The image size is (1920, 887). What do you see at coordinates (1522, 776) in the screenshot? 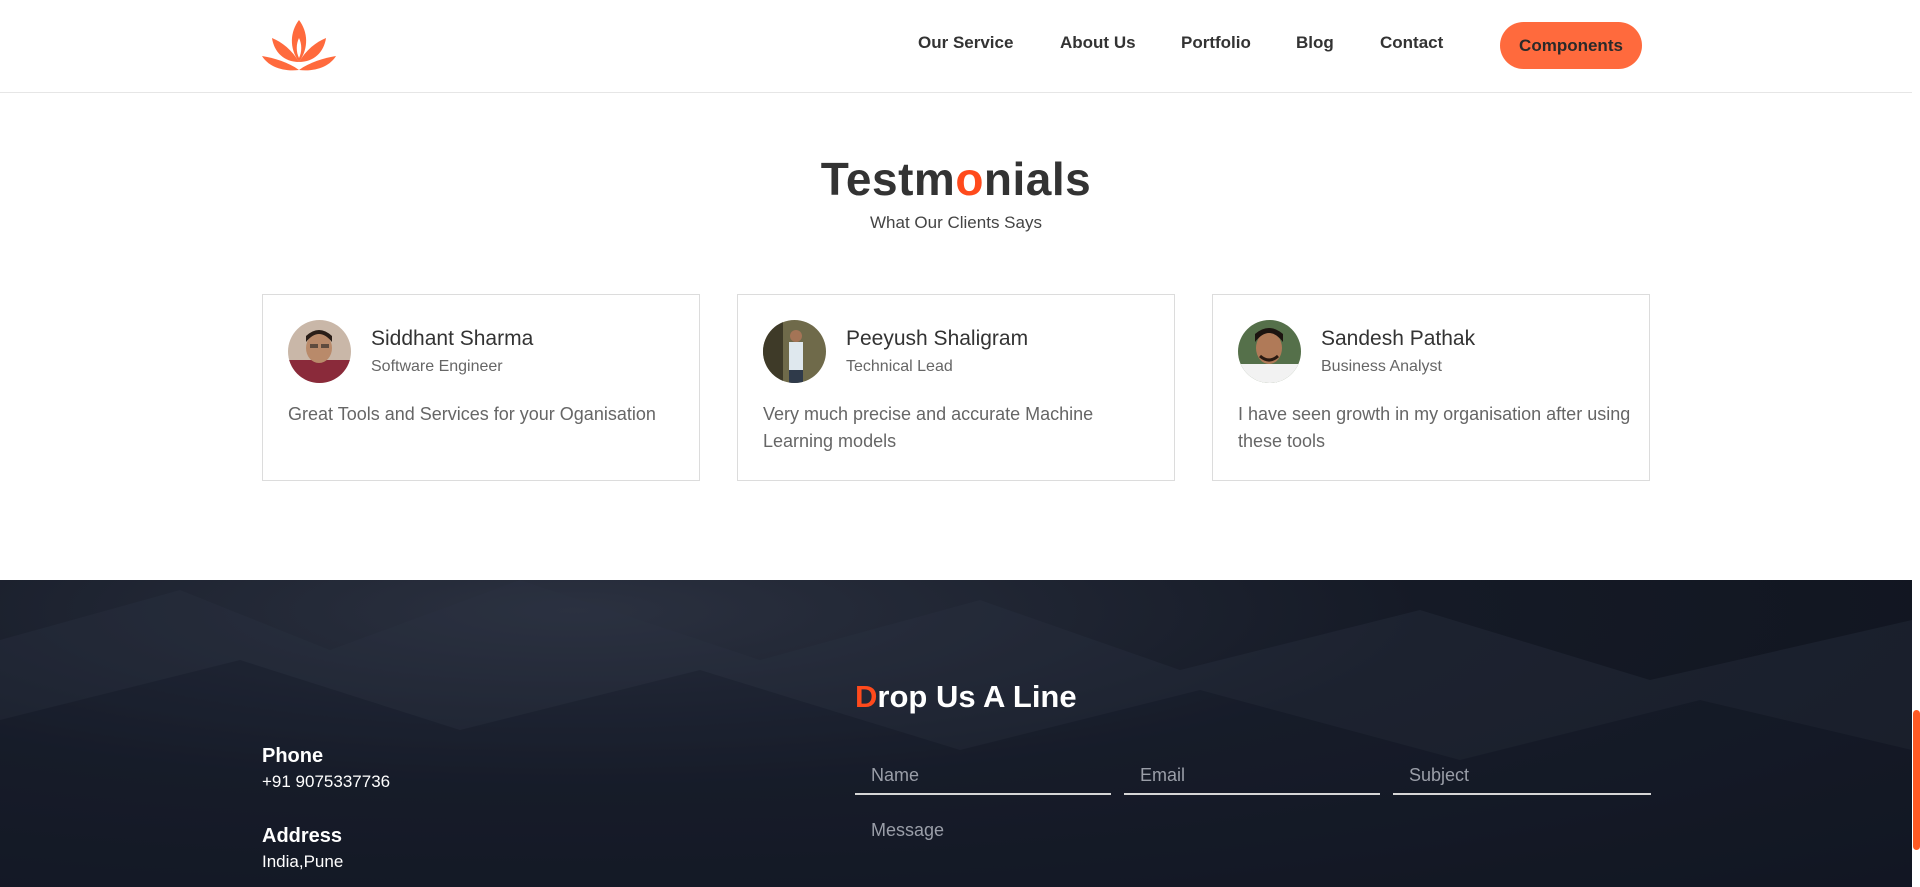
I see `subject-input` at bounding box center [1522, 776].